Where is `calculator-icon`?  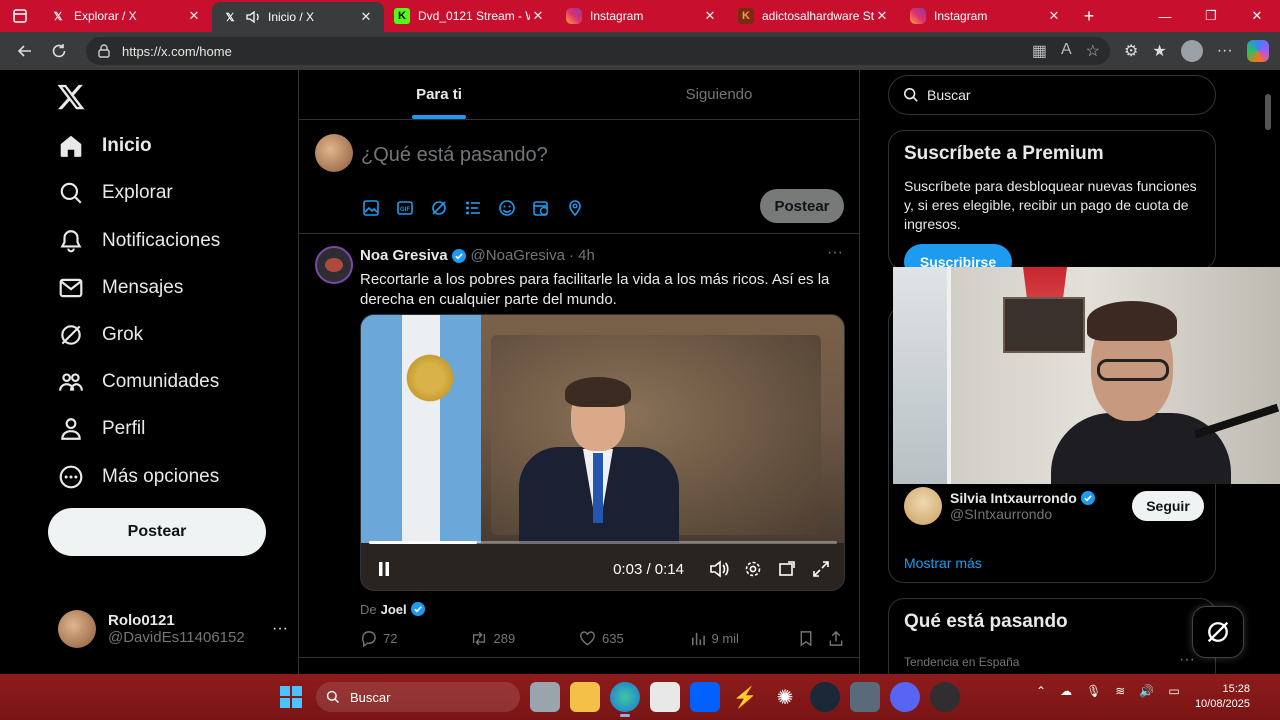
calculator-icon is located at coordinates (865, 697).